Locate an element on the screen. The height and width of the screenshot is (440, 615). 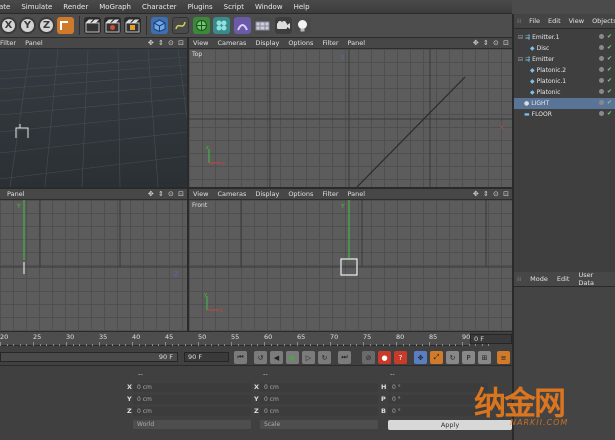
camera-icon is located at coordinates (283, 25).